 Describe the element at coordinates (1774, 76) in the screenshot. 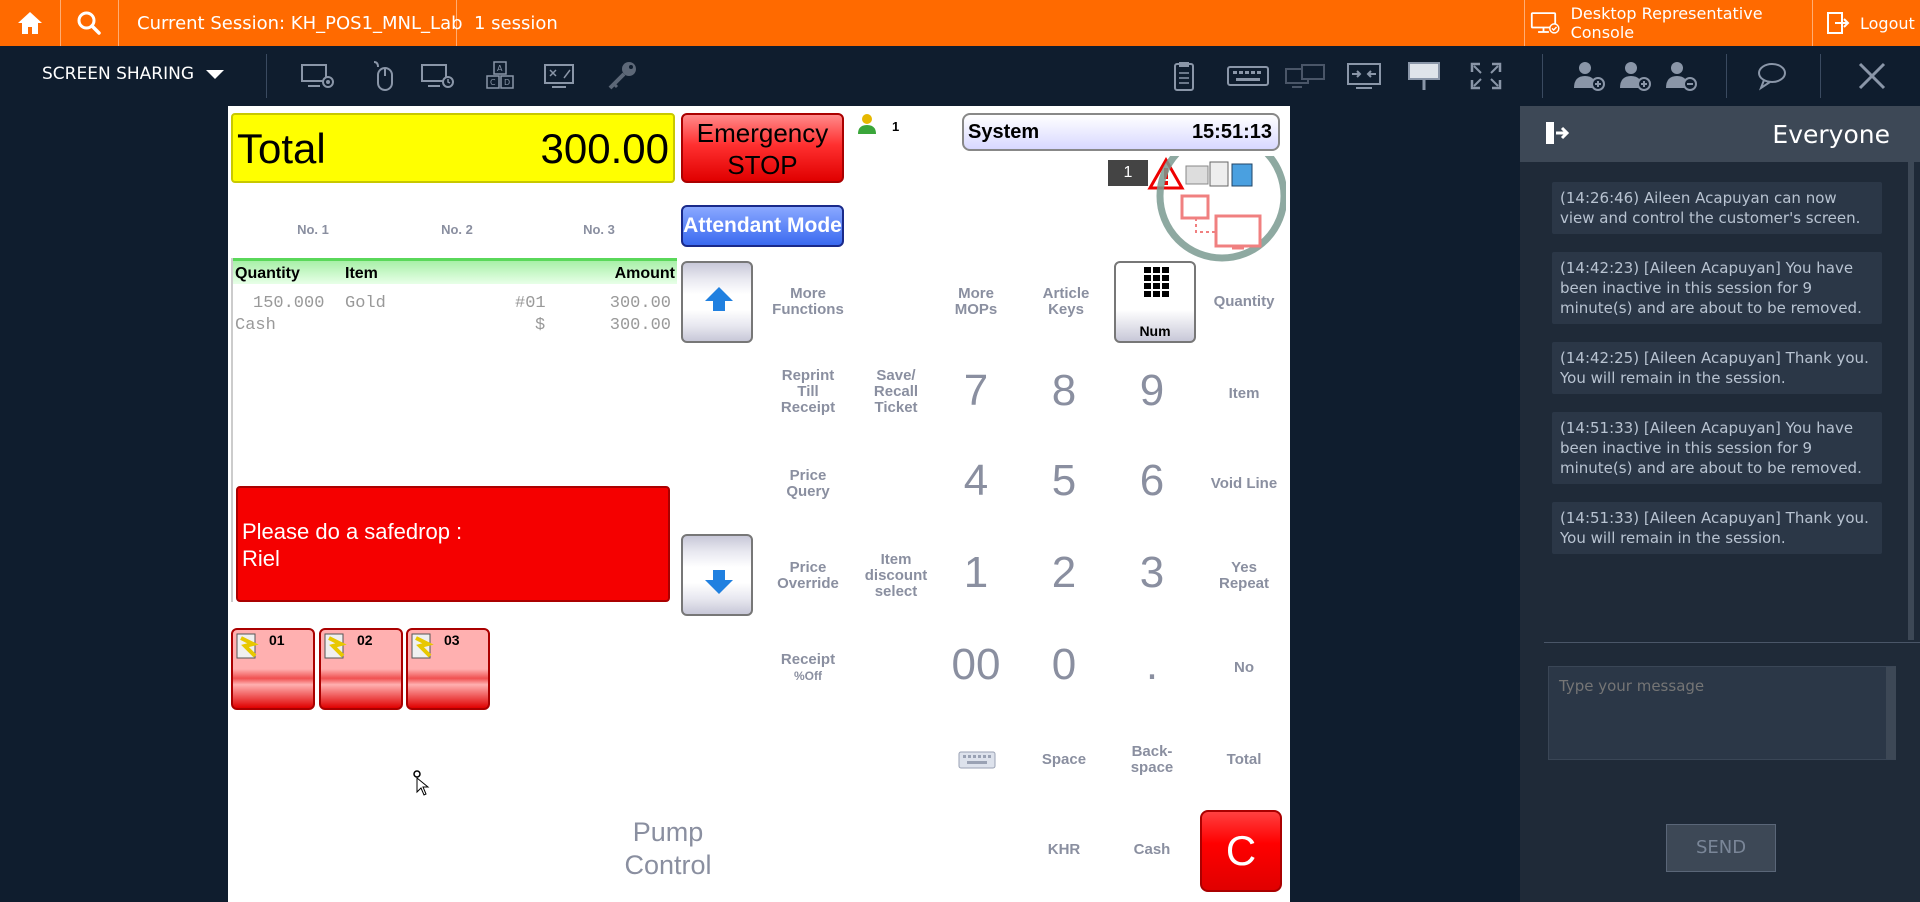

I see `chat-tool` at that location.